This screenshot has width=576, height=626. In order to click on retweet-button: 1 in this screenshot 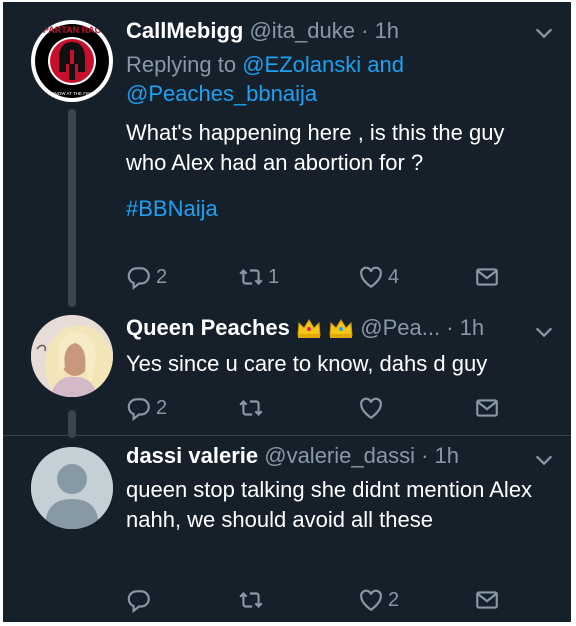, I will do `click(258, 277)`.